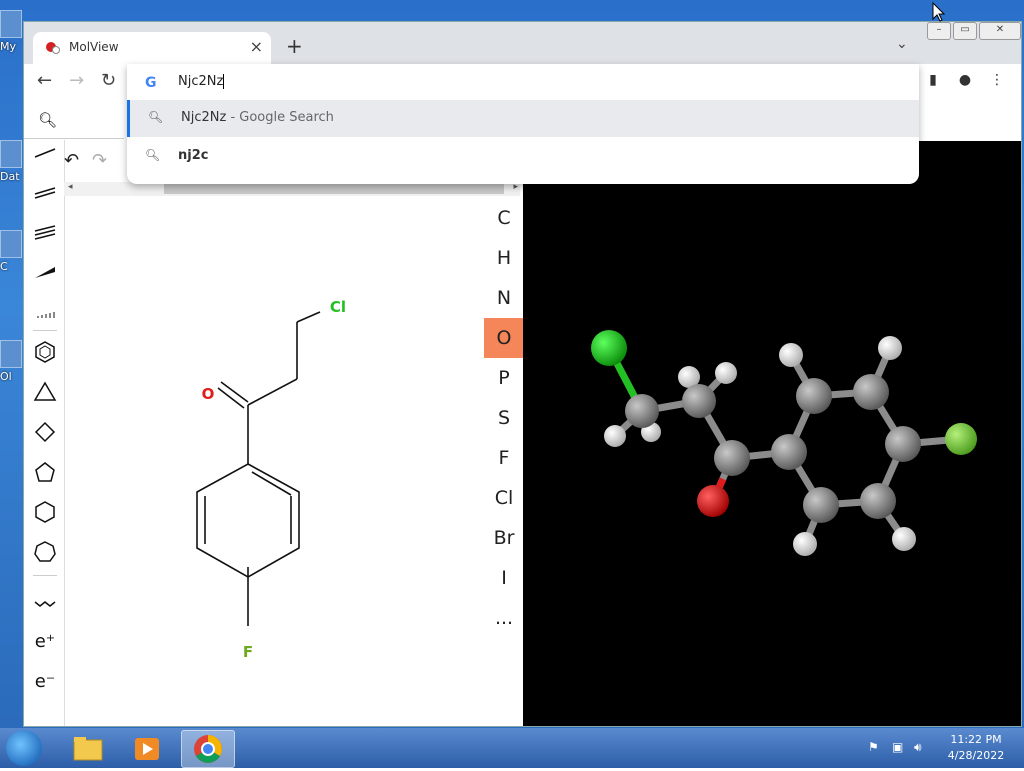 The height and width of the screenshot is (771, 1024). What do you see at coordinates (897, 747) in the screenshot?
I see `tray-devices-icon: ▣` at bounding box center [897, 747].